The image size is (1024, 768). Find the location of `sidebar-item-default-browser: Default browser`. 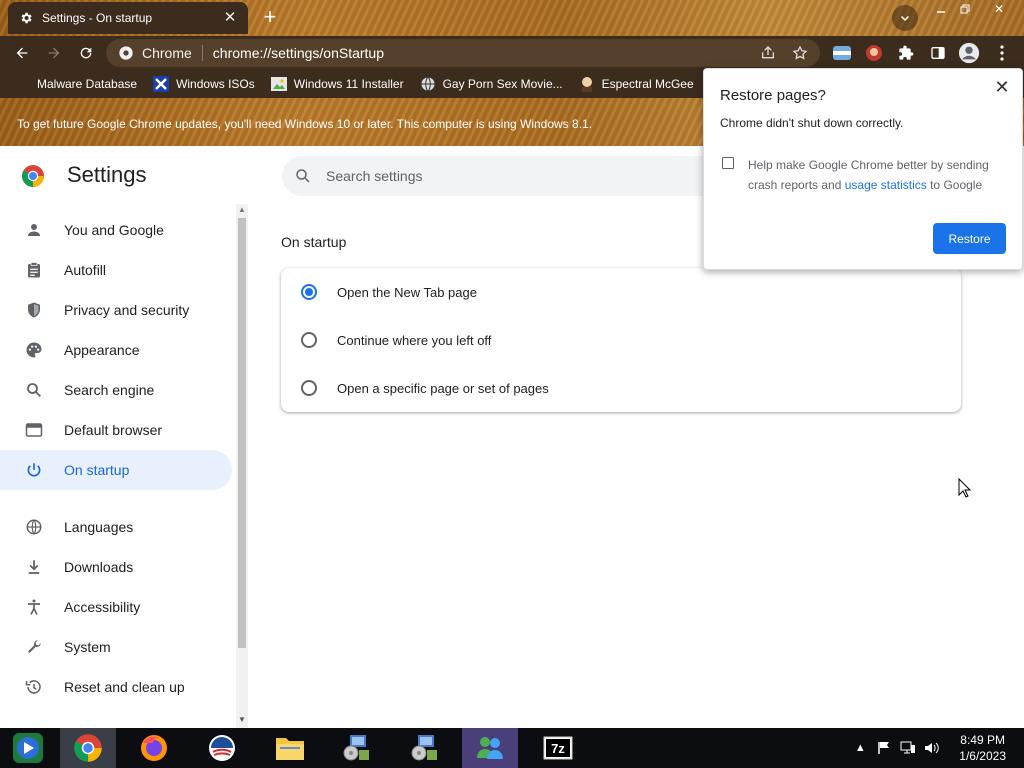

sidebar-item-default-browser: Default browser is located at coordinates (116, 430).